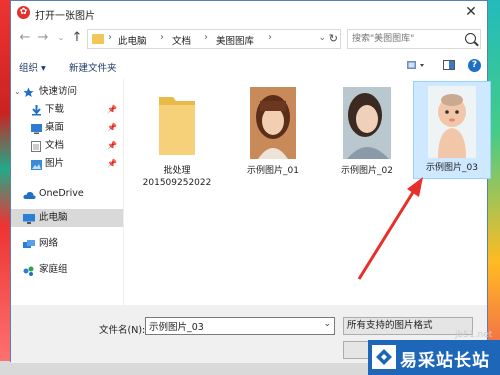  What do you see at coordinates (29, 244) in the screenshot?
I see `network-icon` at bounding box center [29, 244].